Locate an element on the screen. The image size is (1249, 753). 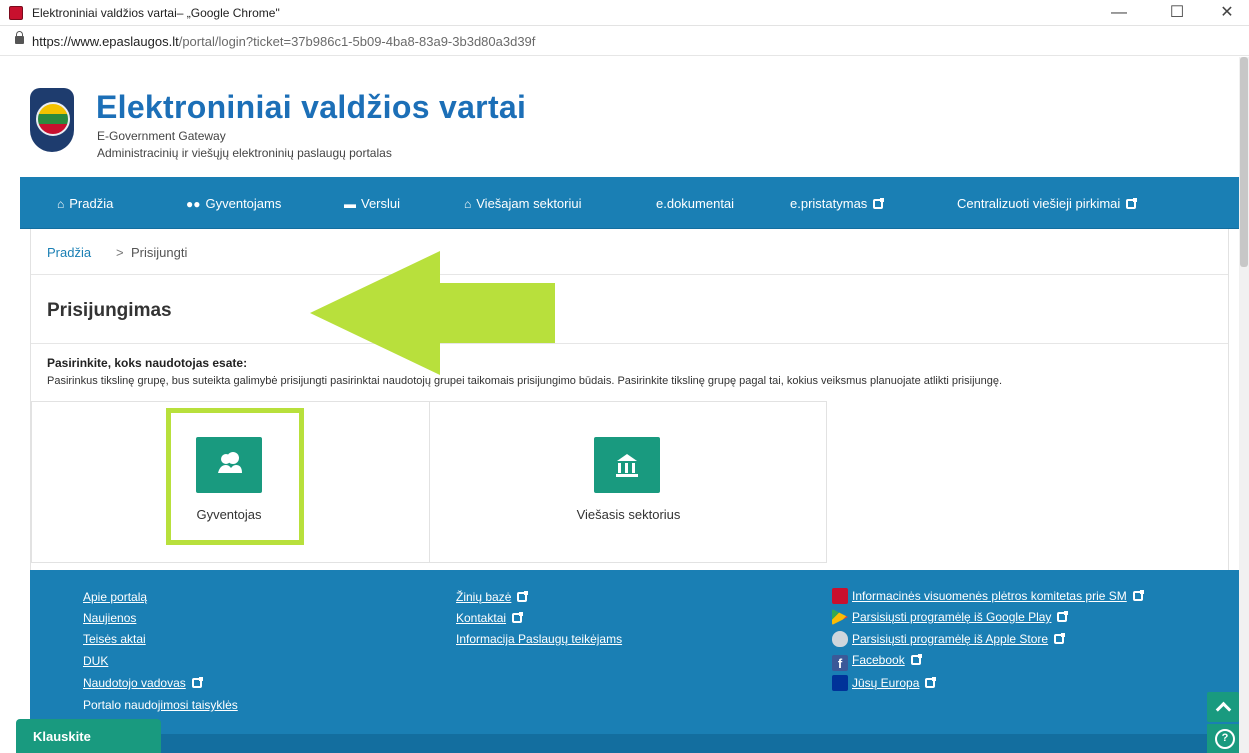
close-button: ✕ is located at coordinates (1227, 13).